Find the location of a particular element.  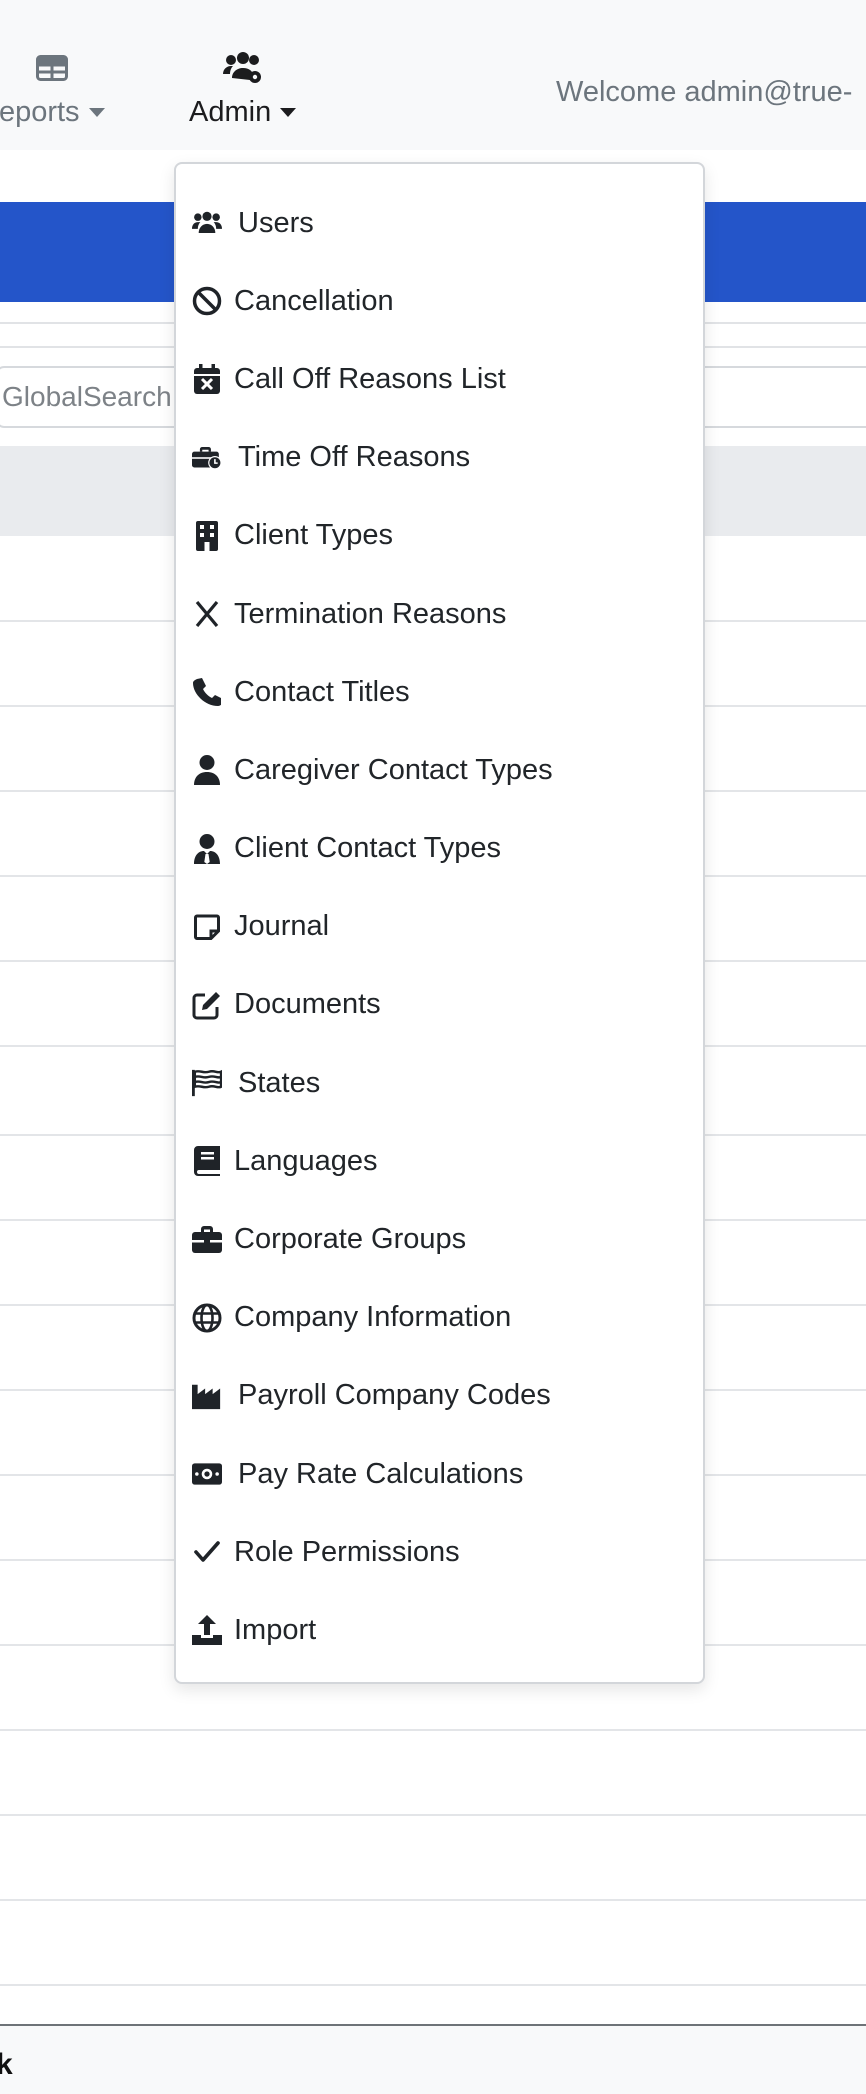

menu-item-label: Call Off Reasons List is located at coordinates (370, 378).